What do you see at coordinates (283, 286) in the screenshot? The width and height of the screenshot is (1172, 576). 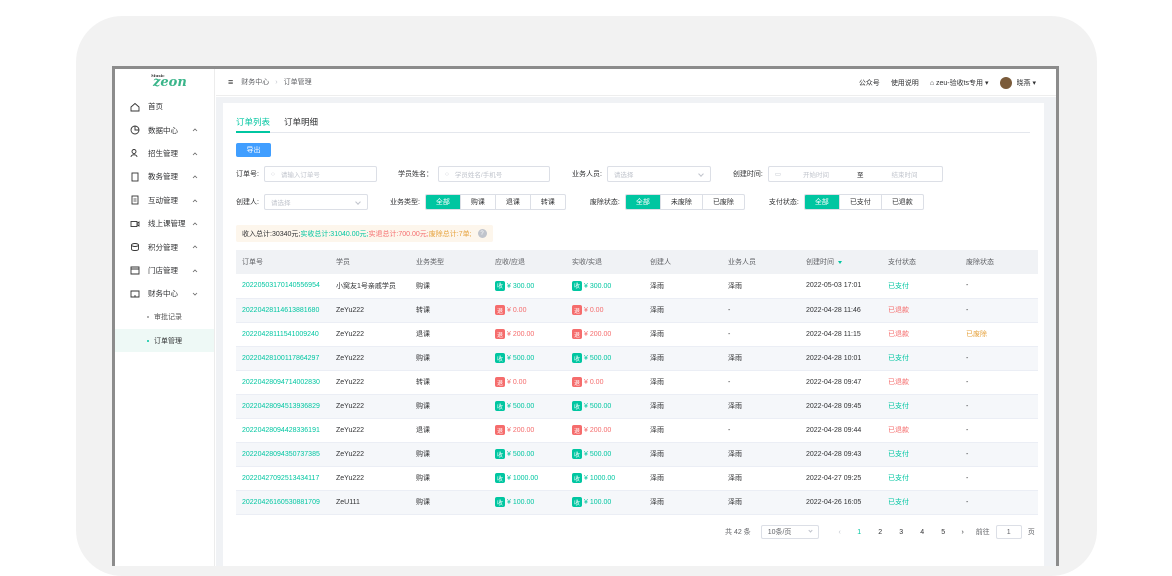 I see `order-id-link: 2022050317014055695​4` at bounding box center [283, 286].